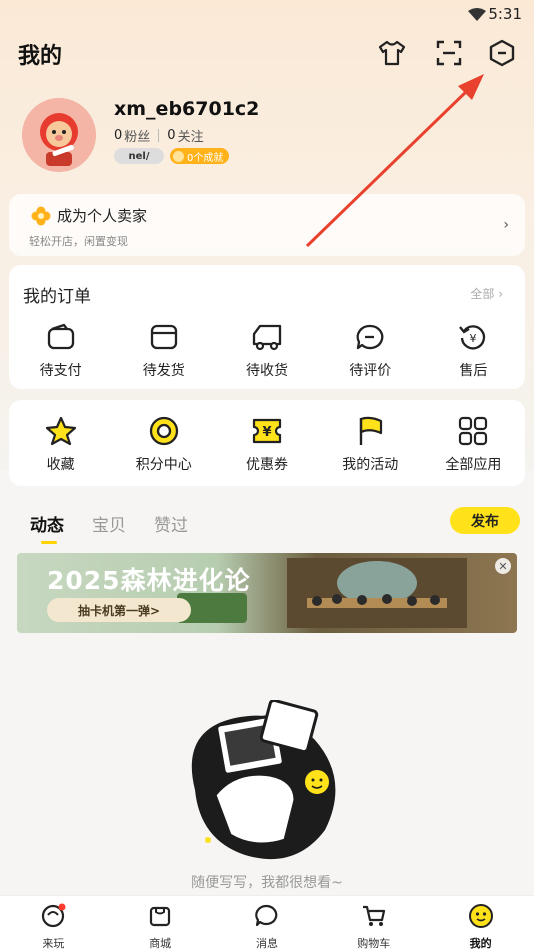  I want to click on order-after-sales: ¥ 售后, so click(473, 350).